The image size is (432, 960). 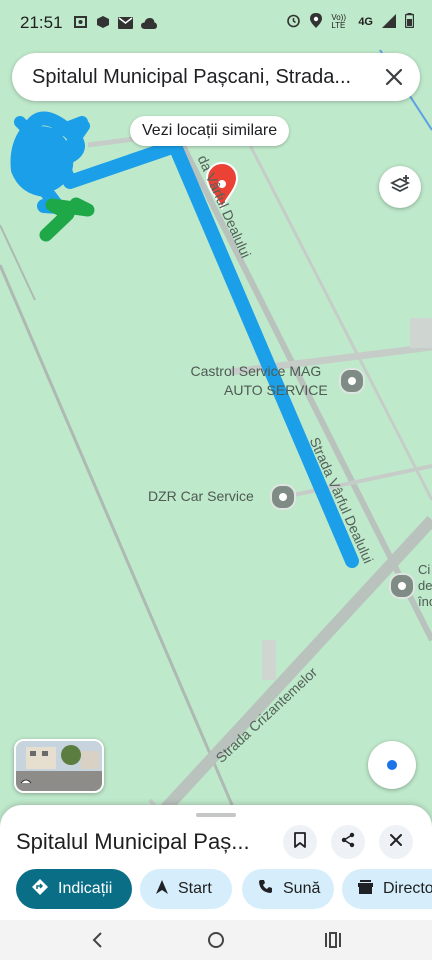 What do you see at coordinates (216, 23) in the screenshot?
I see `status-bar: 21:51 Vo)) LTE 4G` at bounding box center [216, 23].